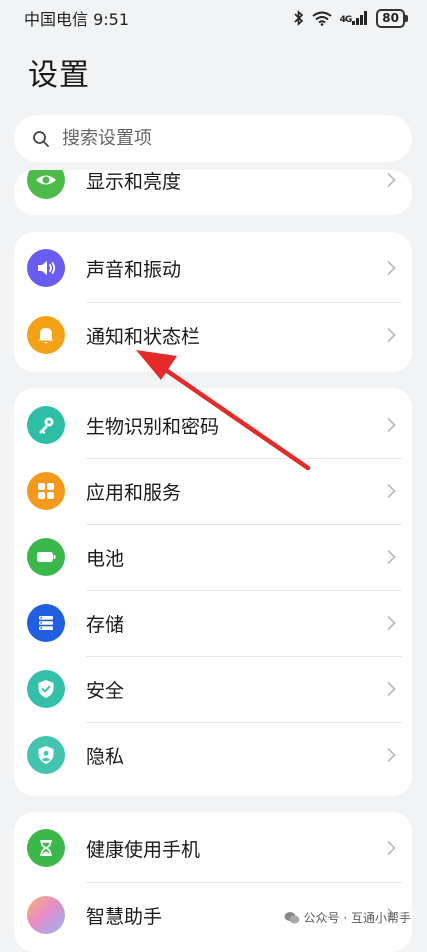  What do you see at coordinates (213, 755) in the screenshot?
I see `settings-item-privacy: 隐私` at bounding box center [213, 755].